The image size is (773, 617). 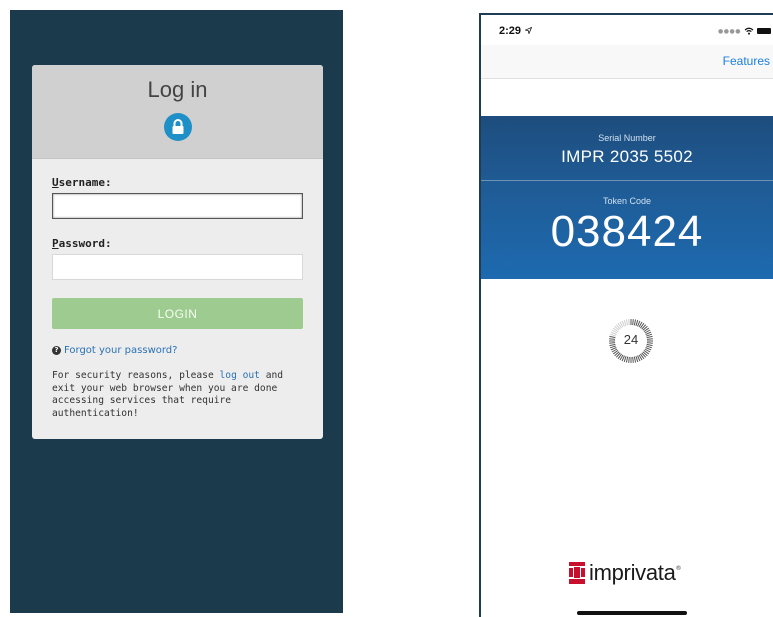 What do you see at coordinates (120, 350) in the screenshot?
I see `forgot-password-link: Forgot your password?` at bounding box center [120, 350].